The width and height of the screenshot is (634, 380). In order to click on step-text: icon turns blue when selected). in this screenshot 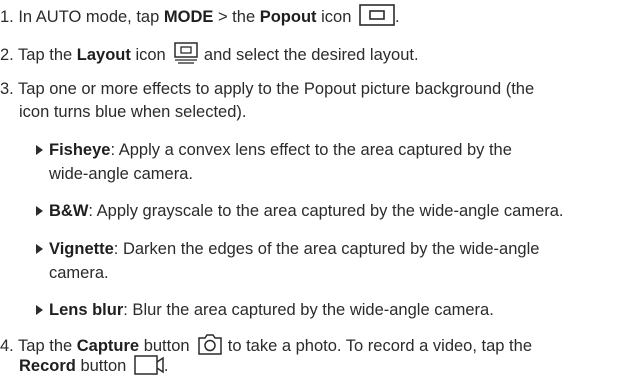, I will do `click(133, 112)`.